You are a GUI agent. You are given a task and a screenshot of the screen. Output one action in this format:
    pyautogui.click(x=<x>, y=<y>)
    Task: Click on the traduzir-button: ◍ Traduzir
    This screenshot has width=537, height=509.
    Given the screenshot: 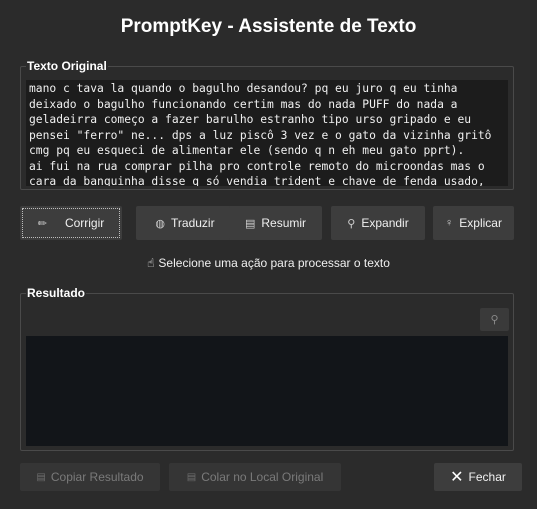 What is the action you would take?
    pyautogui.click(x=185, y=223)
    